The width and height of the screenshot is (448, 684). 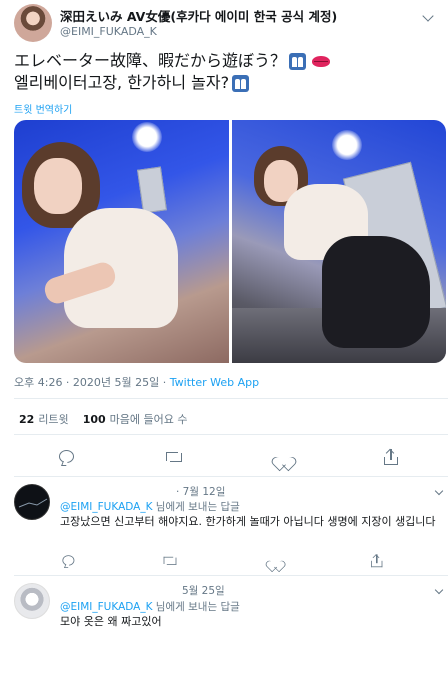 What do you see at coordinates (27, 419) in the screenshot?
I see `retweets-count: 22` at bounding box center [27, 419].